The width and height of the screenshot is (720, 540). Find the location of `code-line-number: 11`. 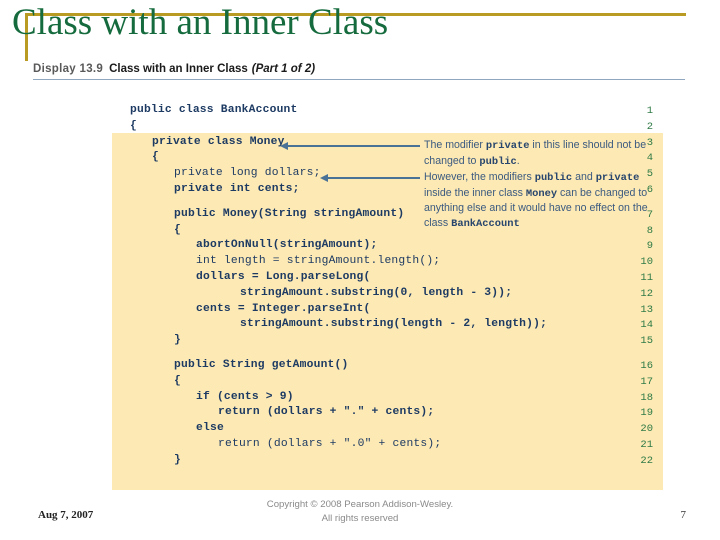

code-line-number: 11 is located at coordinates (646, 278).